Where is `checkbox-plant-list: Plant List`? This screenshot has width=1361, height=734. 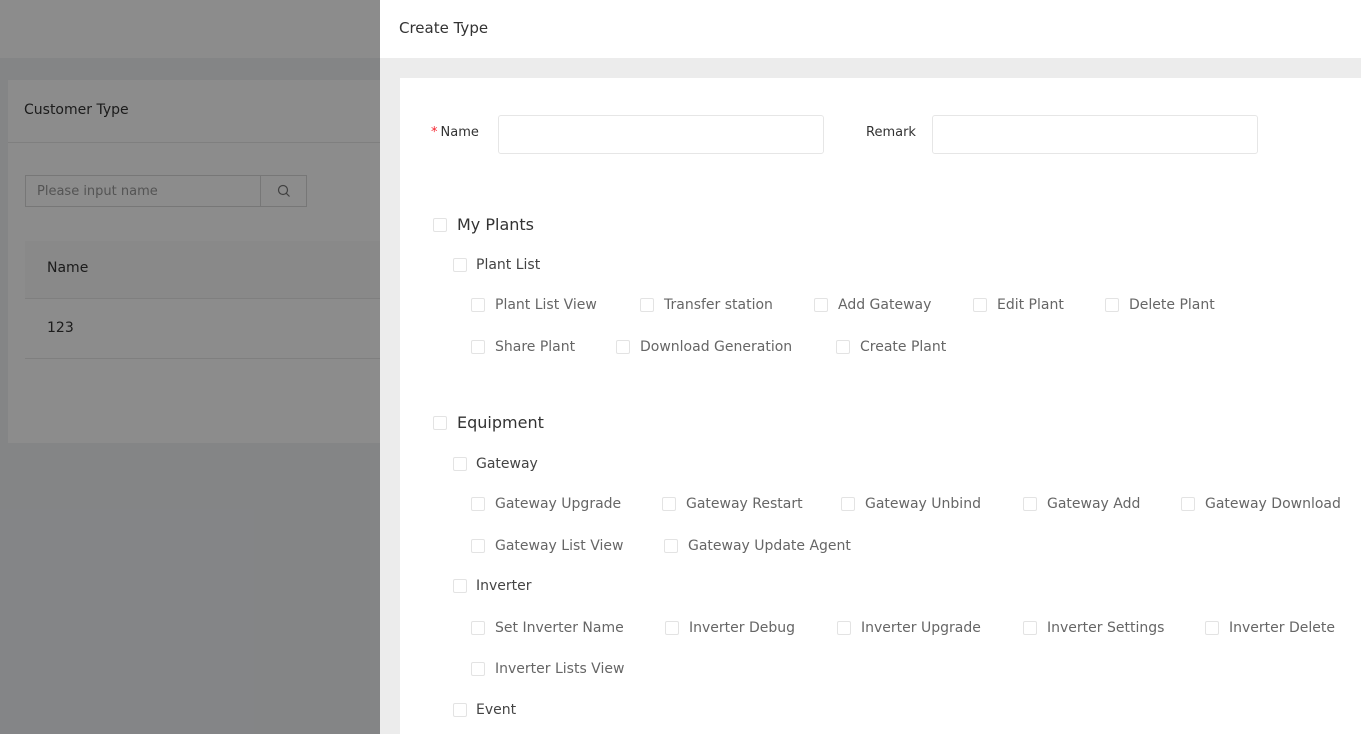
checkbox-plant-list: Plant List is located at coordinates (496, 265).